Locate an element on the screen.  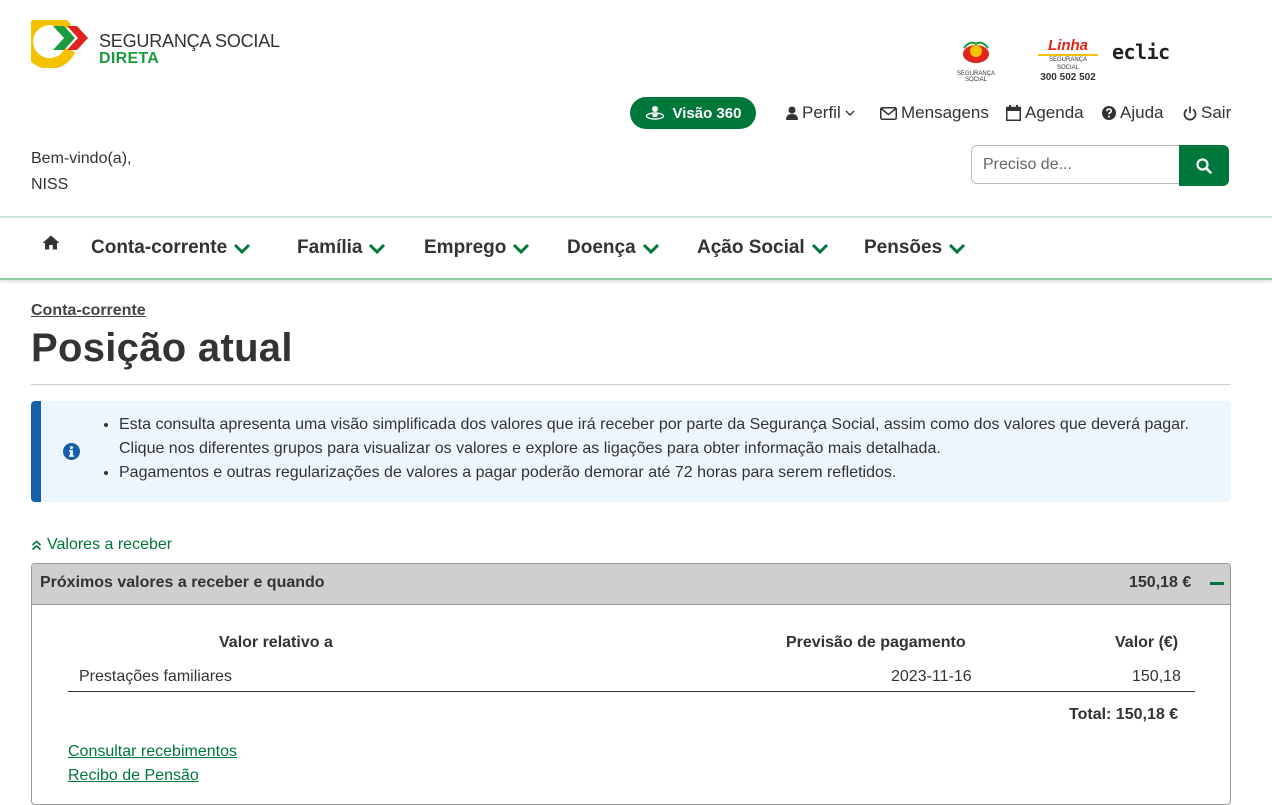
nav-item-familia: Família is located at coordinates (341, 248).